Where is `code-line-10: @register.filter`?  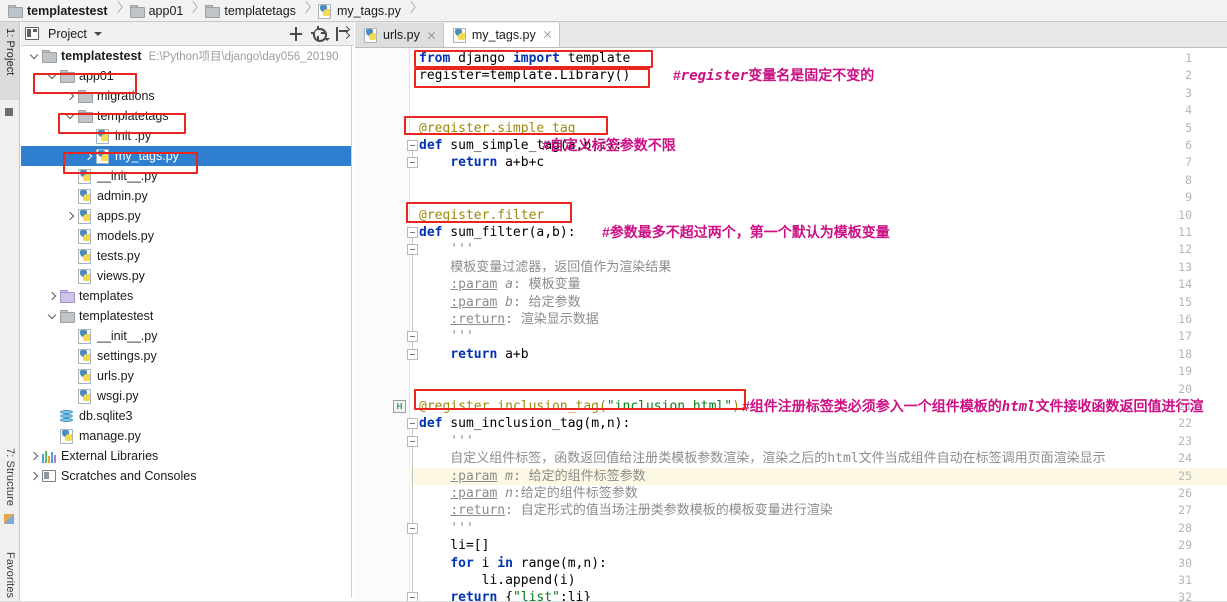 code-line-10: @register.filter is located at coordinates (481, 215).